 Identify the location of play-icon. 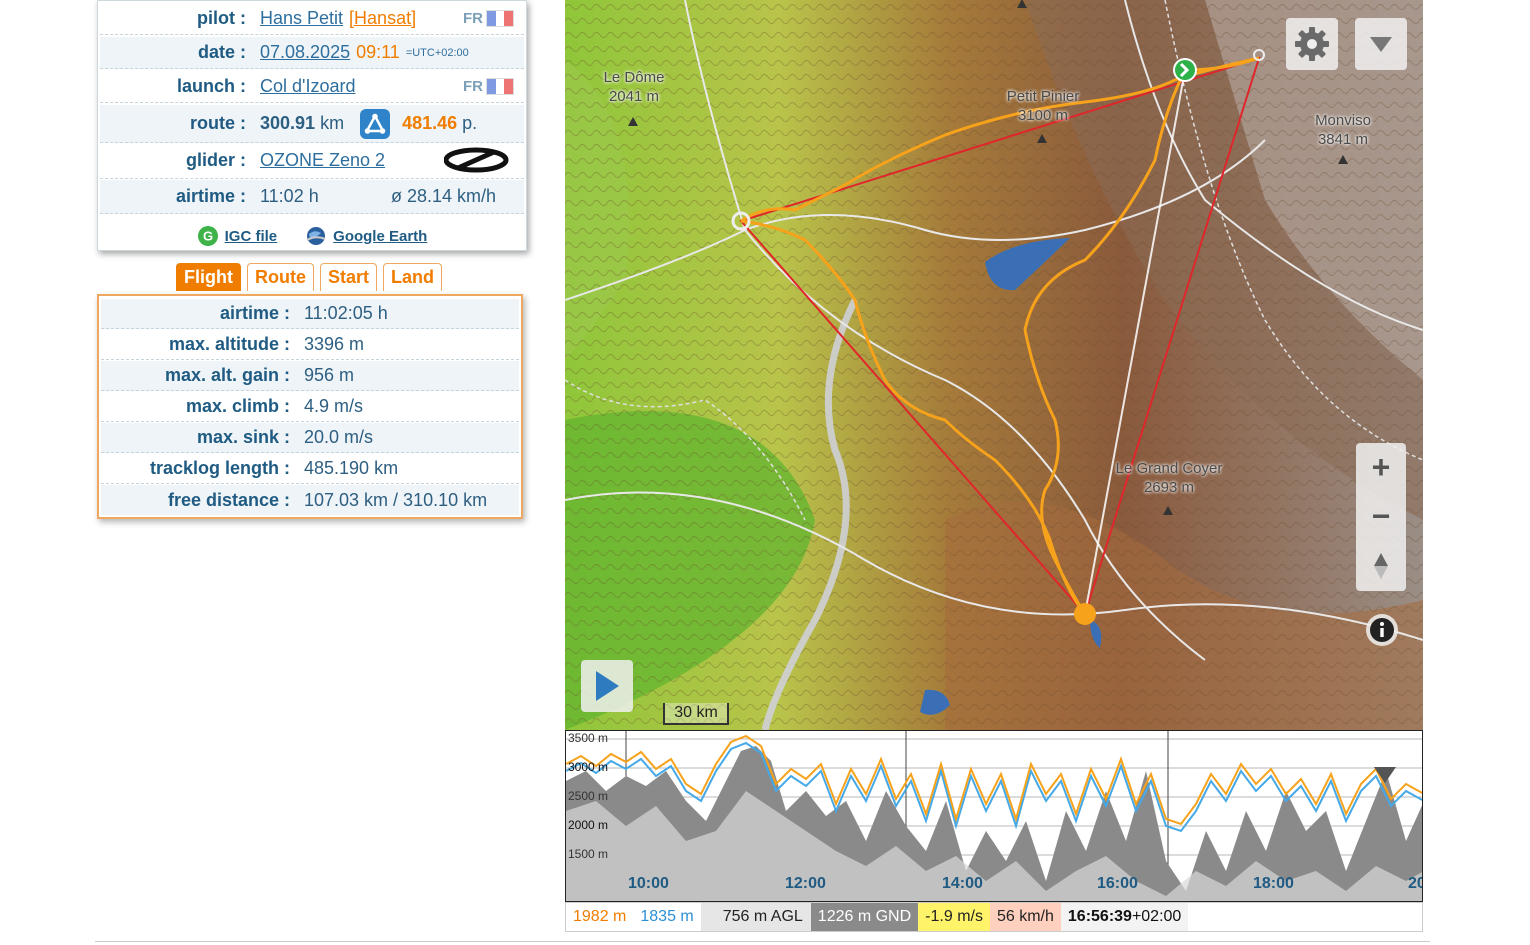
(607, 686).